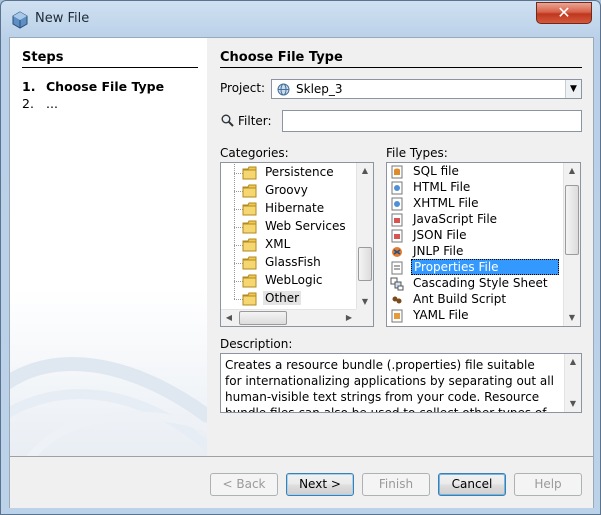 The width and height of the screenshot is (601, 515). What do you see at coordinates (397, 220) in the screenshot?
I see `javascript-file-icon` at bounding box center [397, 220].